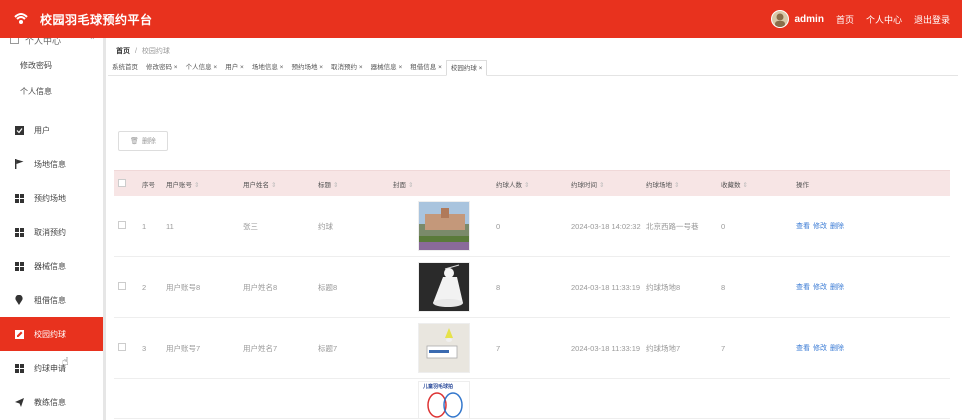 Image resolution: width=962 pixels, height=420 pixels. Describe the element at coordinates (779, 19) in the screenshot. I see `avatar` at that location.